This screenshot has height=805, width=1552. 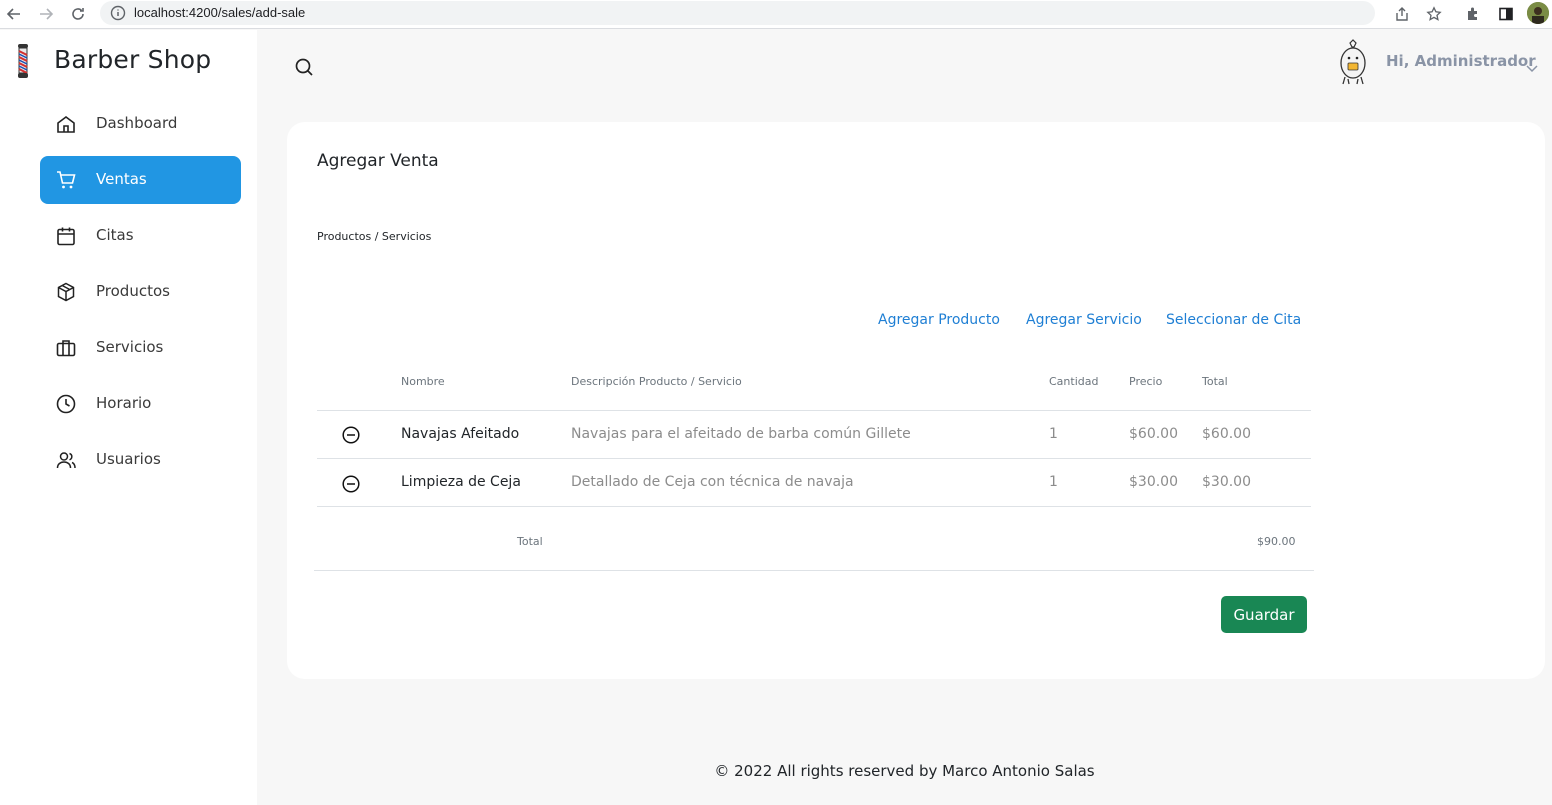 What do you see at coordinates (1353, 63) in the screenshot?
I see `avatar` at bounding box center [1353, 63].